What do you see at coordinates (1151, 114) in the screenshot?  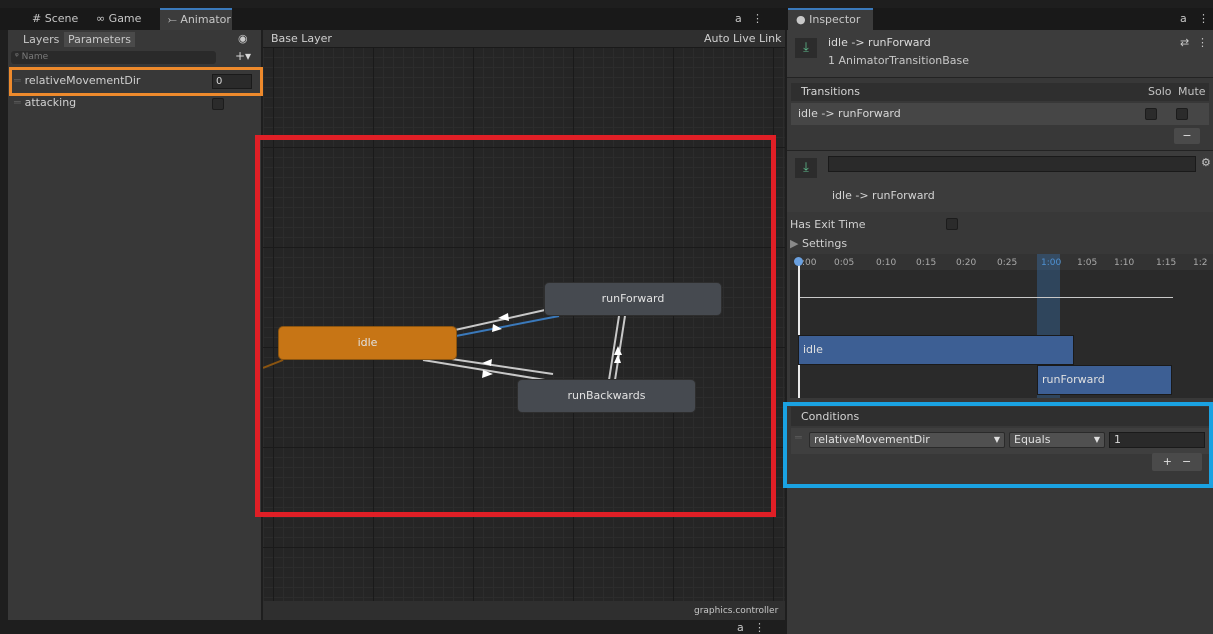 I see `solo-checkbox` at bounding box center [1151, 114].